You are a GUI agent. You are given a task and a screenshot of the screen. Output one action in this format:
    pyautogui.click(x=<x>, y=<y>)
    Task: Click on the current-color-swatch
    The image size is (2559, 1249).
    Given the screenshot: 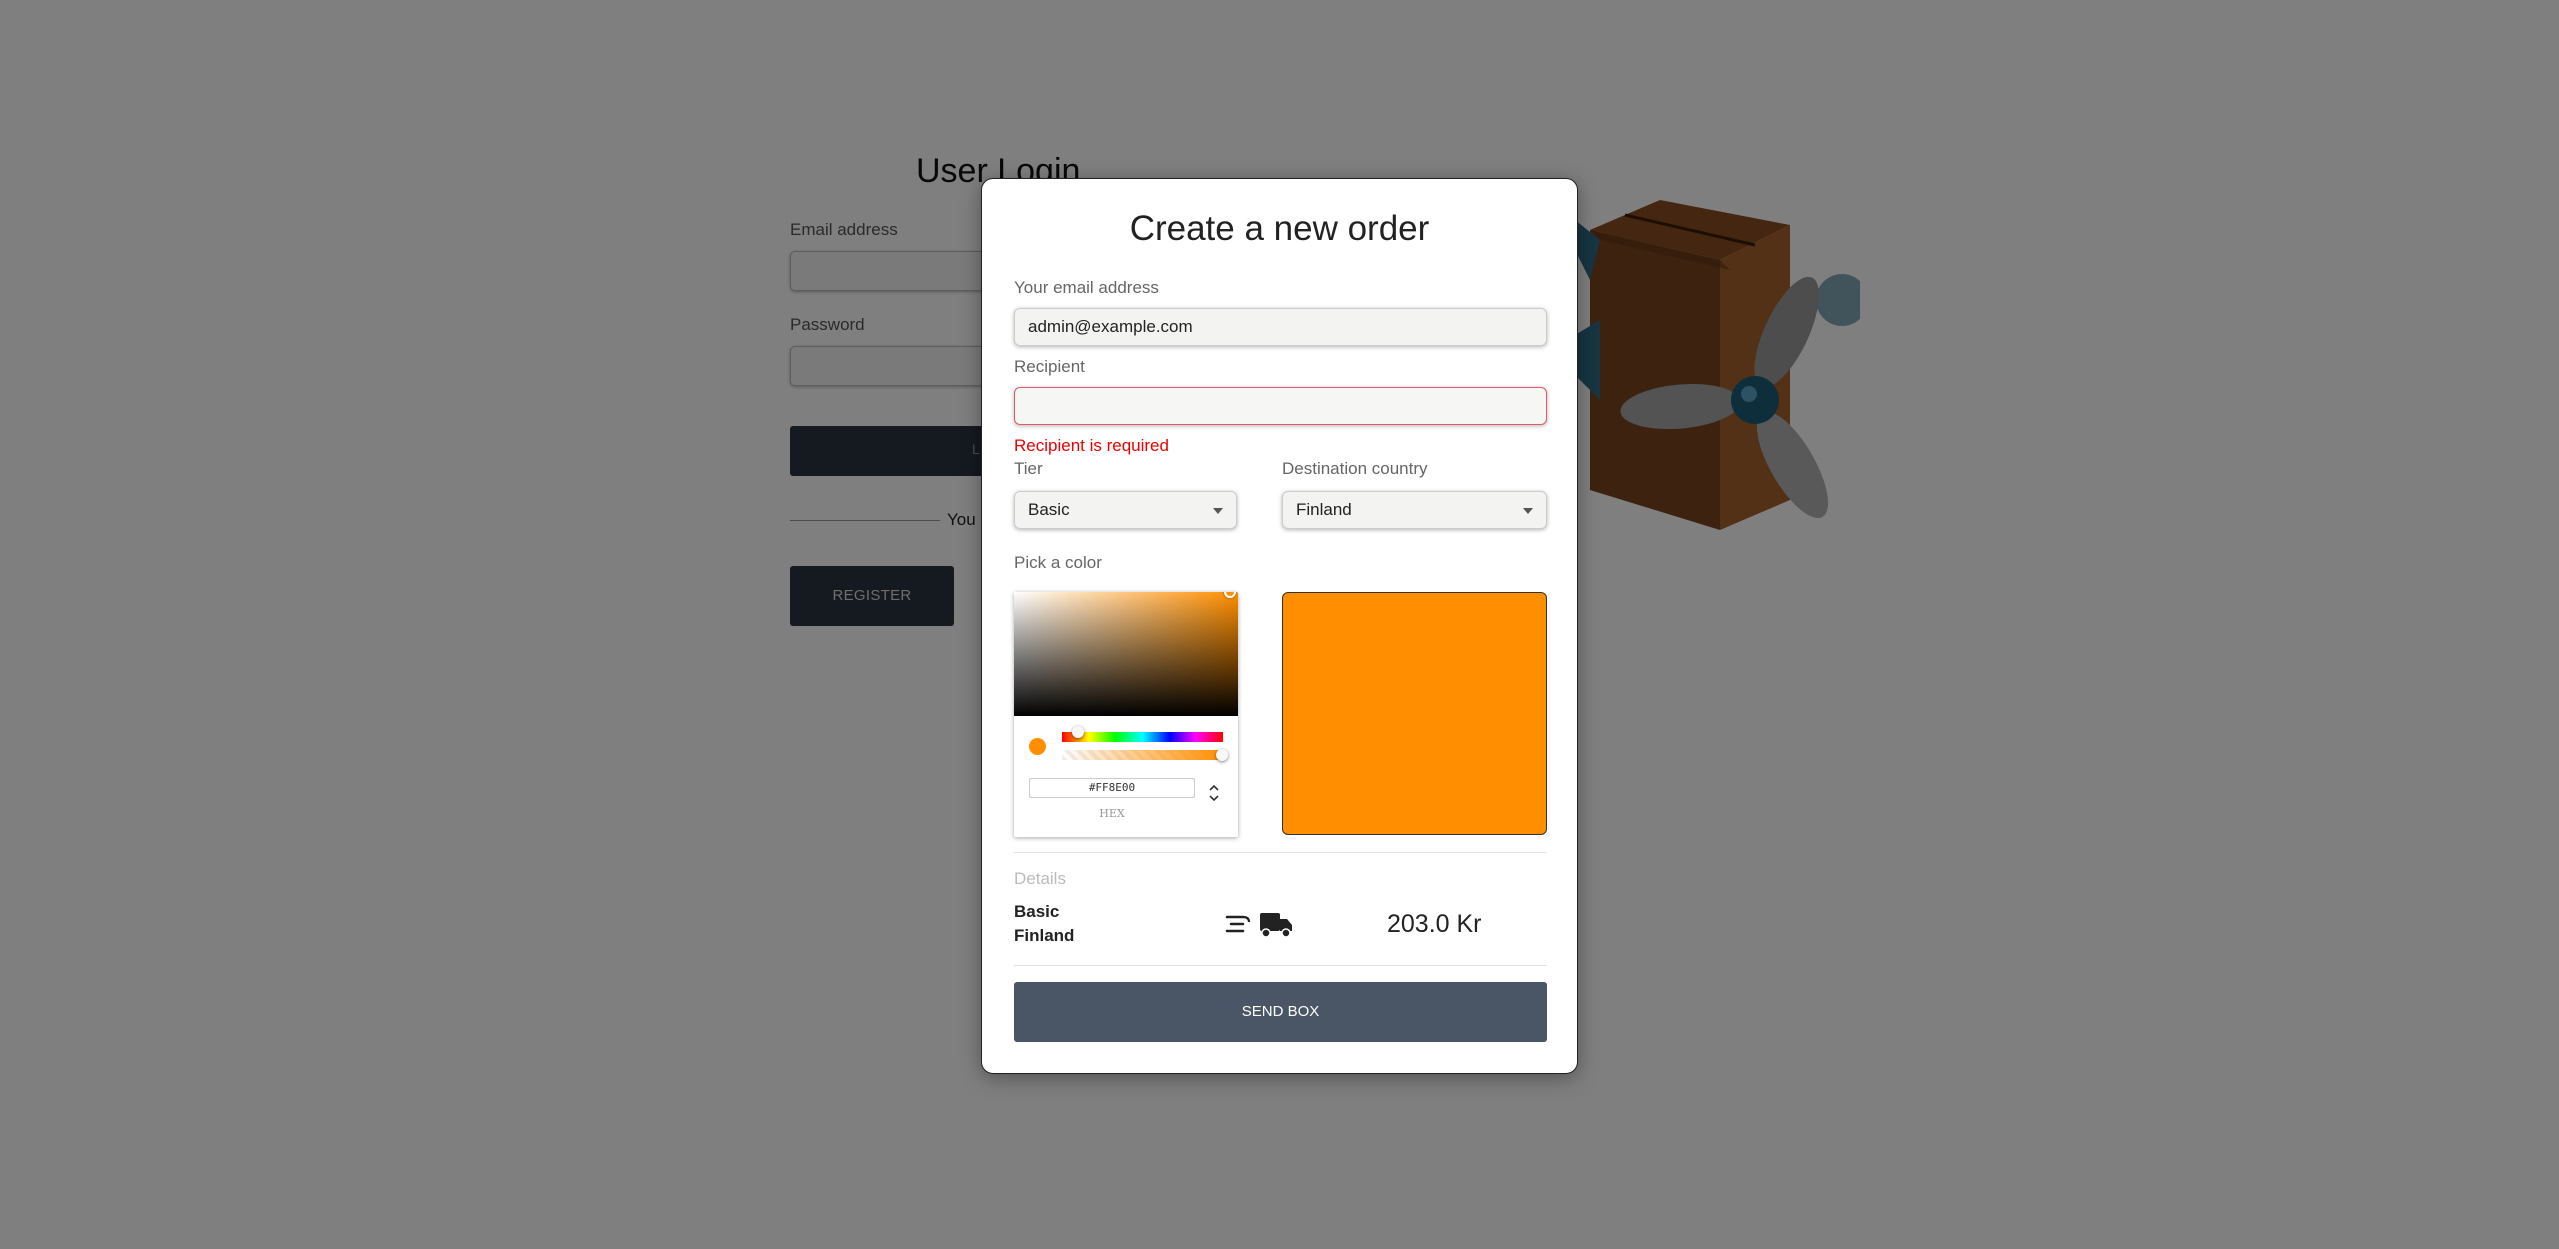 What is the action you would take?
    pyautogui.click(x=1037, y=746)
    